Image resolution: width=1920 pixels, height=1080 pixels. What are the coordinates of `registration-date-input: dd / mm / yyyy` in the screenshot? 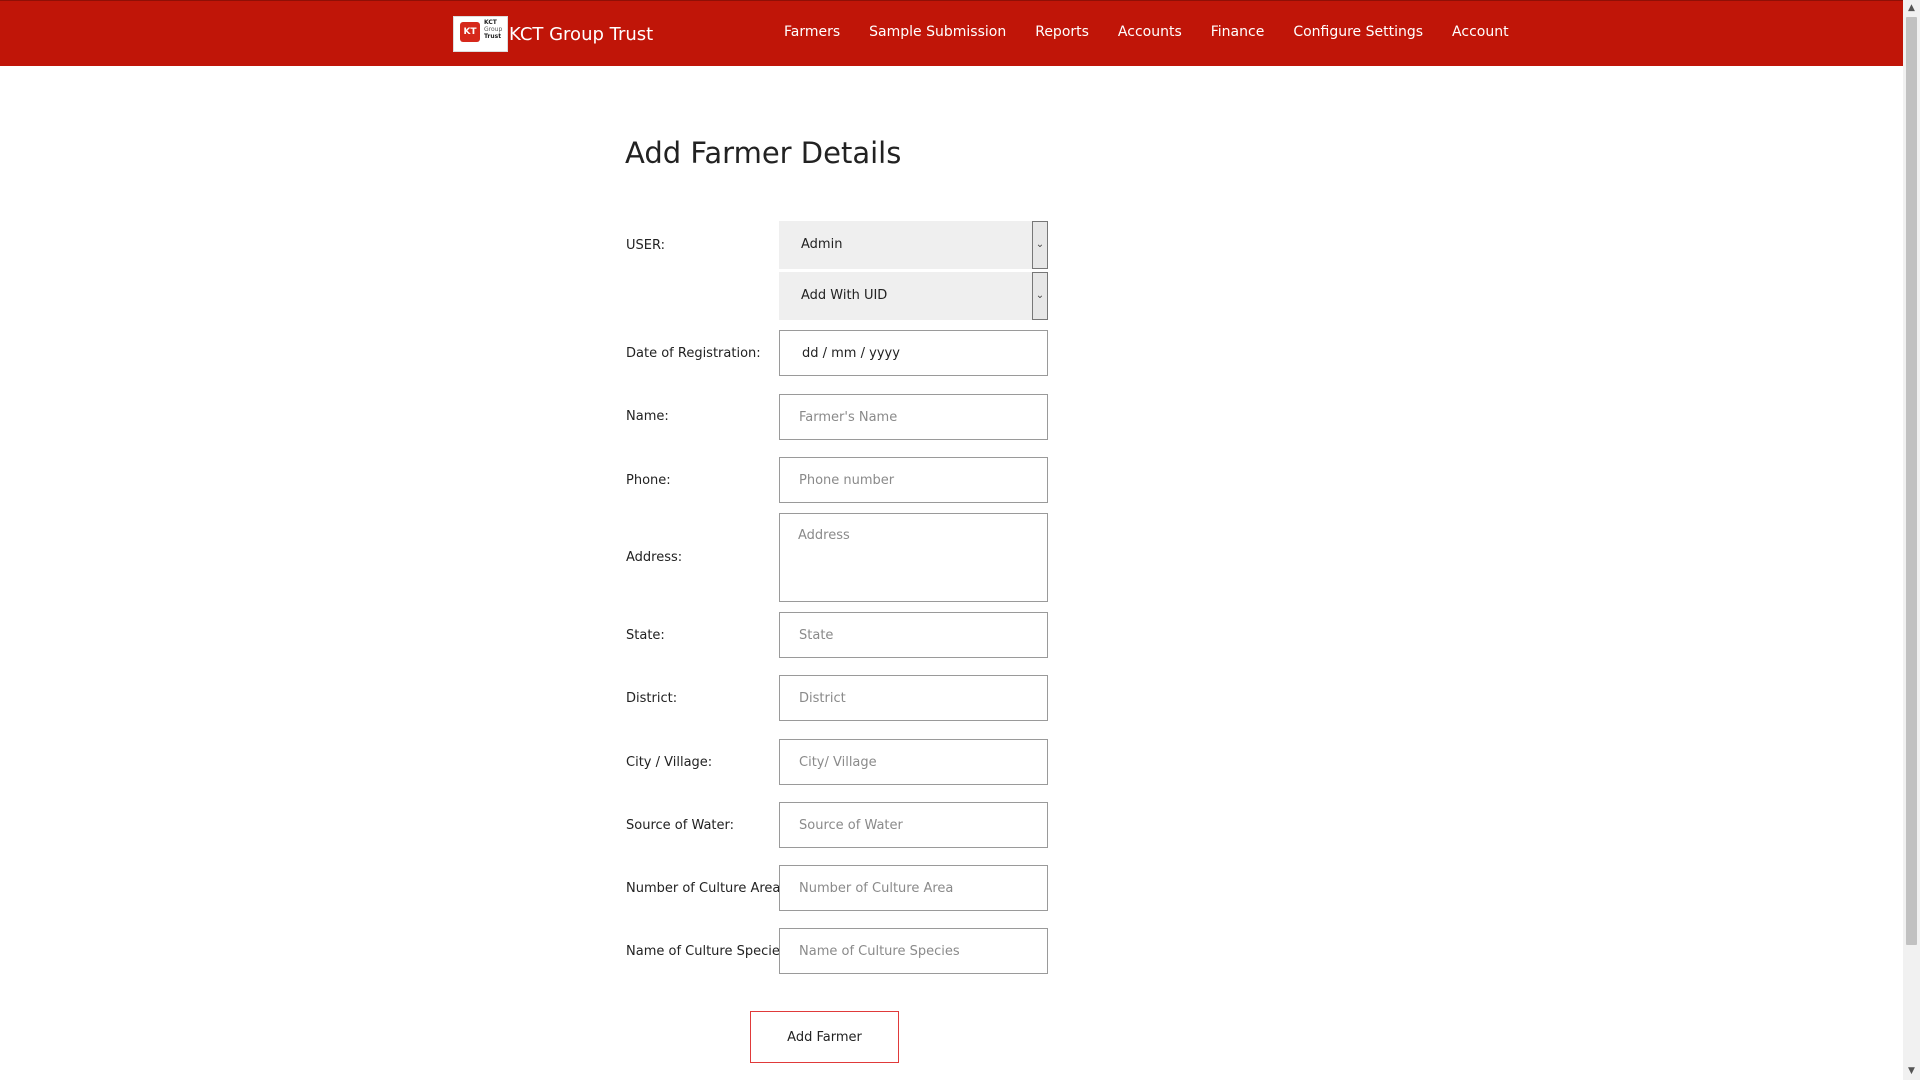 It's located at (913, 353).